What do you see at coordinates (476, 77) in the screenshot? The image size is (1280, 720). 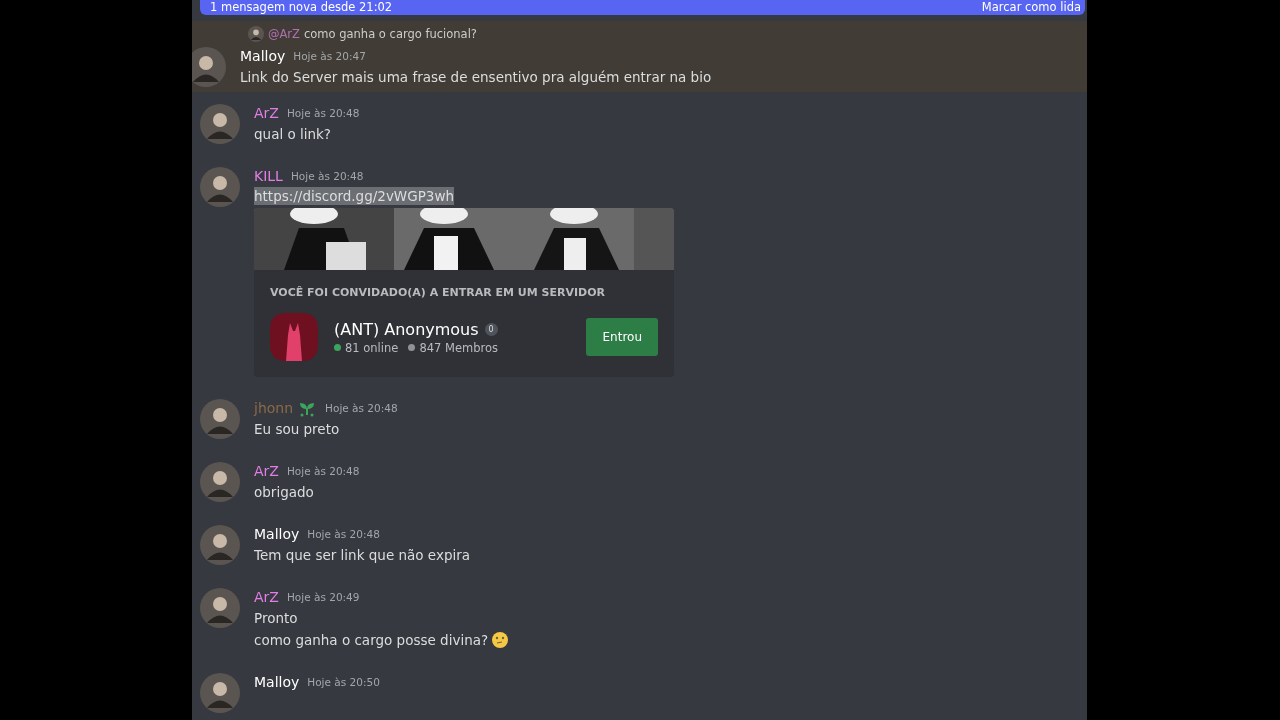 I see `message-text: Link do Server mais uma frase de ensentivo pra alguém entrar na bio` at bounding box center [476, 77].